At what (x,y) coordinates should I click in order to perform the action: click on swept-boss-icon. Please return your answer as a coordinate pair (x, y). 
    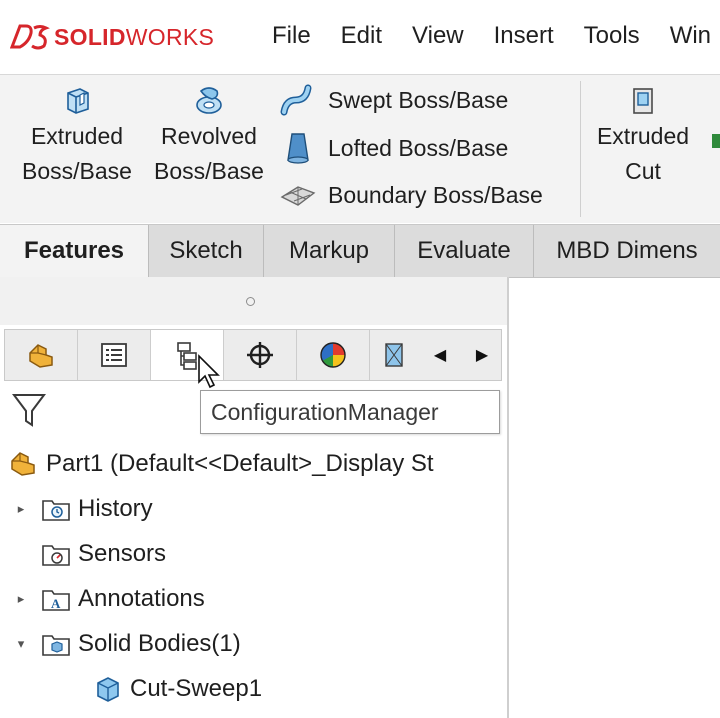
    Looking at the image, I should click on (296, 100).